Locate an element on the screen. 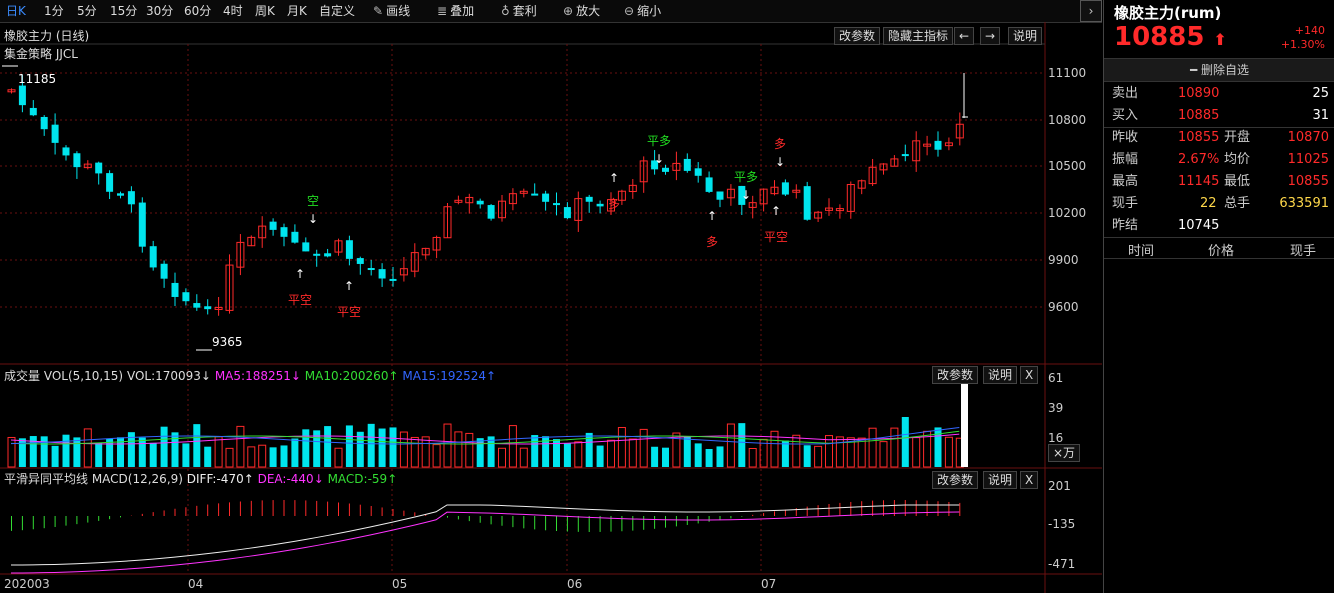 The width and height of the screenshot is (1334, 593). hide-main-indicator-button: 隐藏主指标 is located at coordinates (918, 36).